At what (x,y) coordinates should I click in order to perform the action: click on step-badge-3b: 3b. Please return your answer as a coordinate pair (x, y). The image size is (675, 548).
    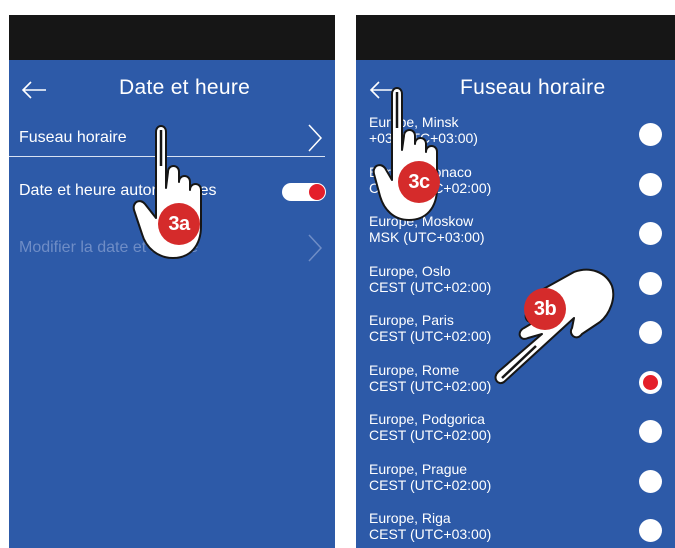
    Looking at the image, I should click on (545, 309).